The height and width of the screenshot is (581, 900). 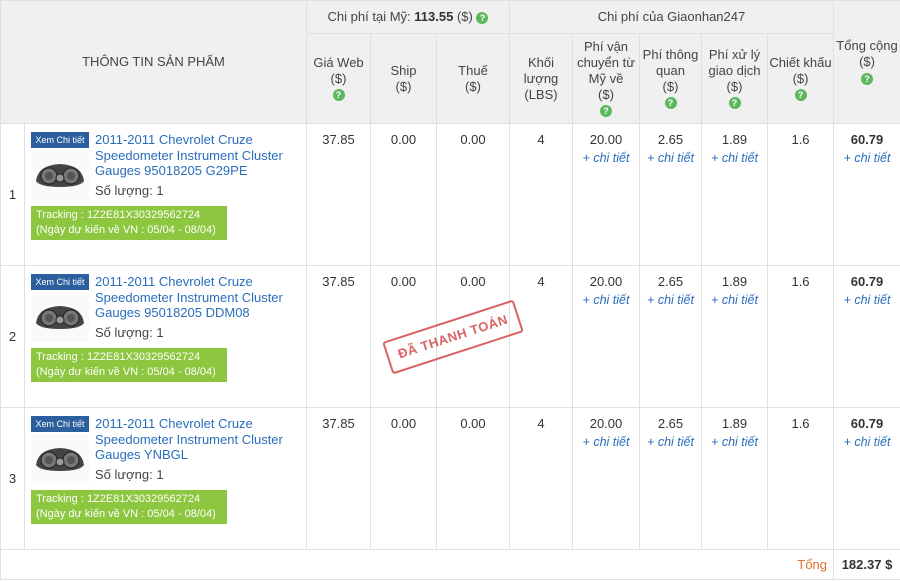 What do you see at coordinates (541, 78) in the screenshot?
I see `weight-header: Khối lượng (LBS)` at bounding box center [541, 78].